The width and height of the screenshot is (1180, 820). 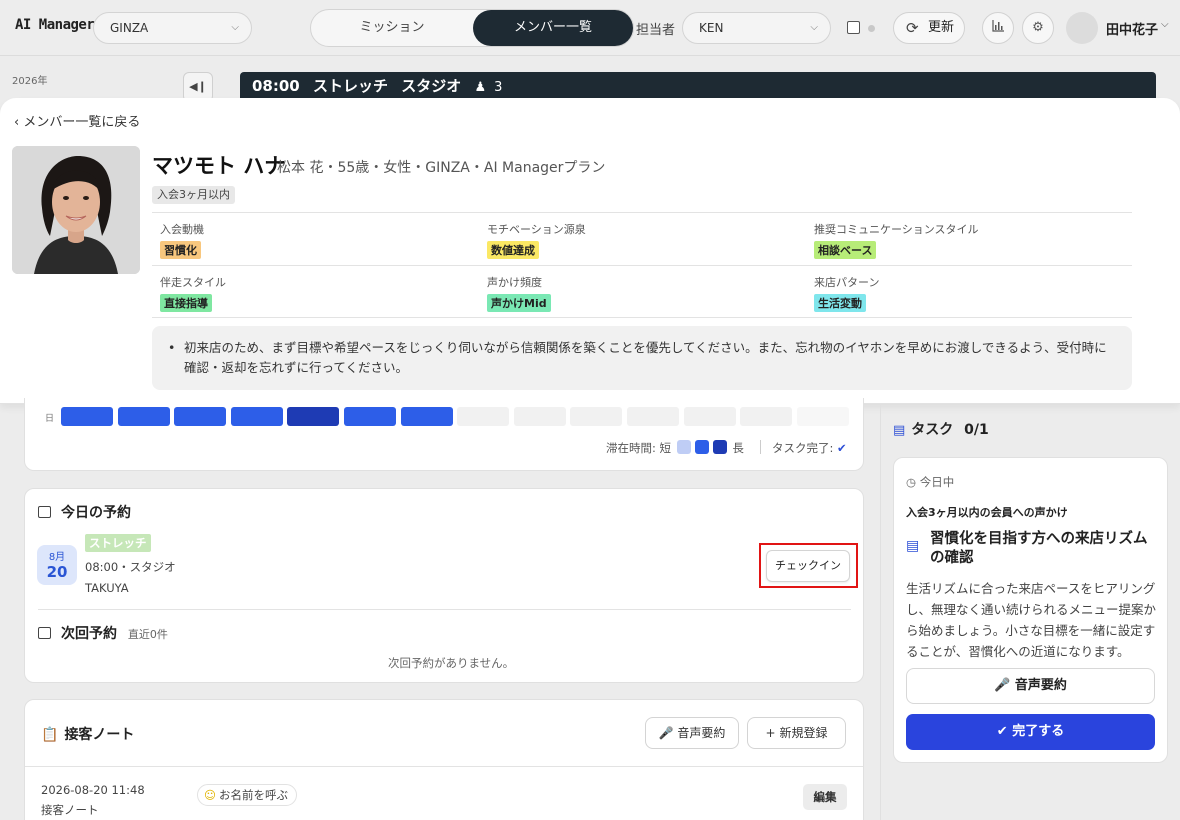 What do you see at coordinates (82, 122) in the screenshot?
I see `back-label: メンバー一覧に戻る` at bounding box center [82, 122].